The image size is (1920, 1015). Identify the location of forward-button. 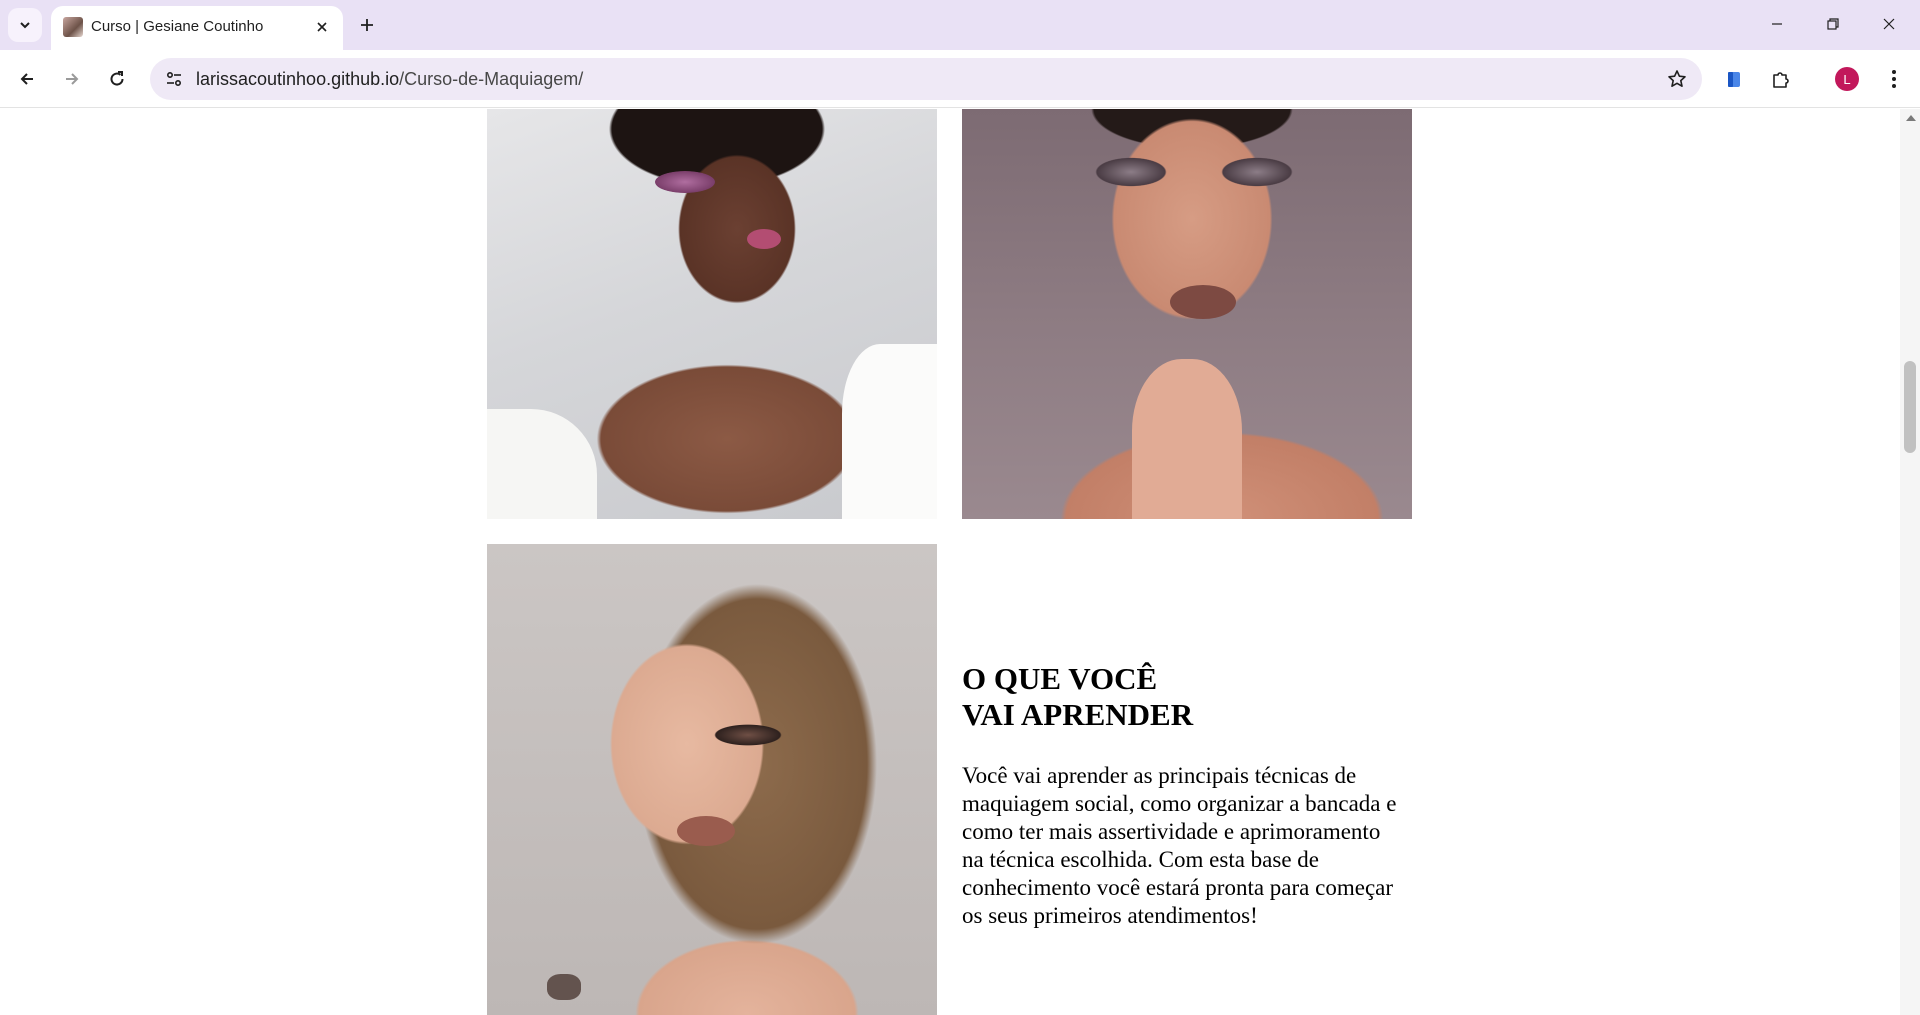
(72, 79).